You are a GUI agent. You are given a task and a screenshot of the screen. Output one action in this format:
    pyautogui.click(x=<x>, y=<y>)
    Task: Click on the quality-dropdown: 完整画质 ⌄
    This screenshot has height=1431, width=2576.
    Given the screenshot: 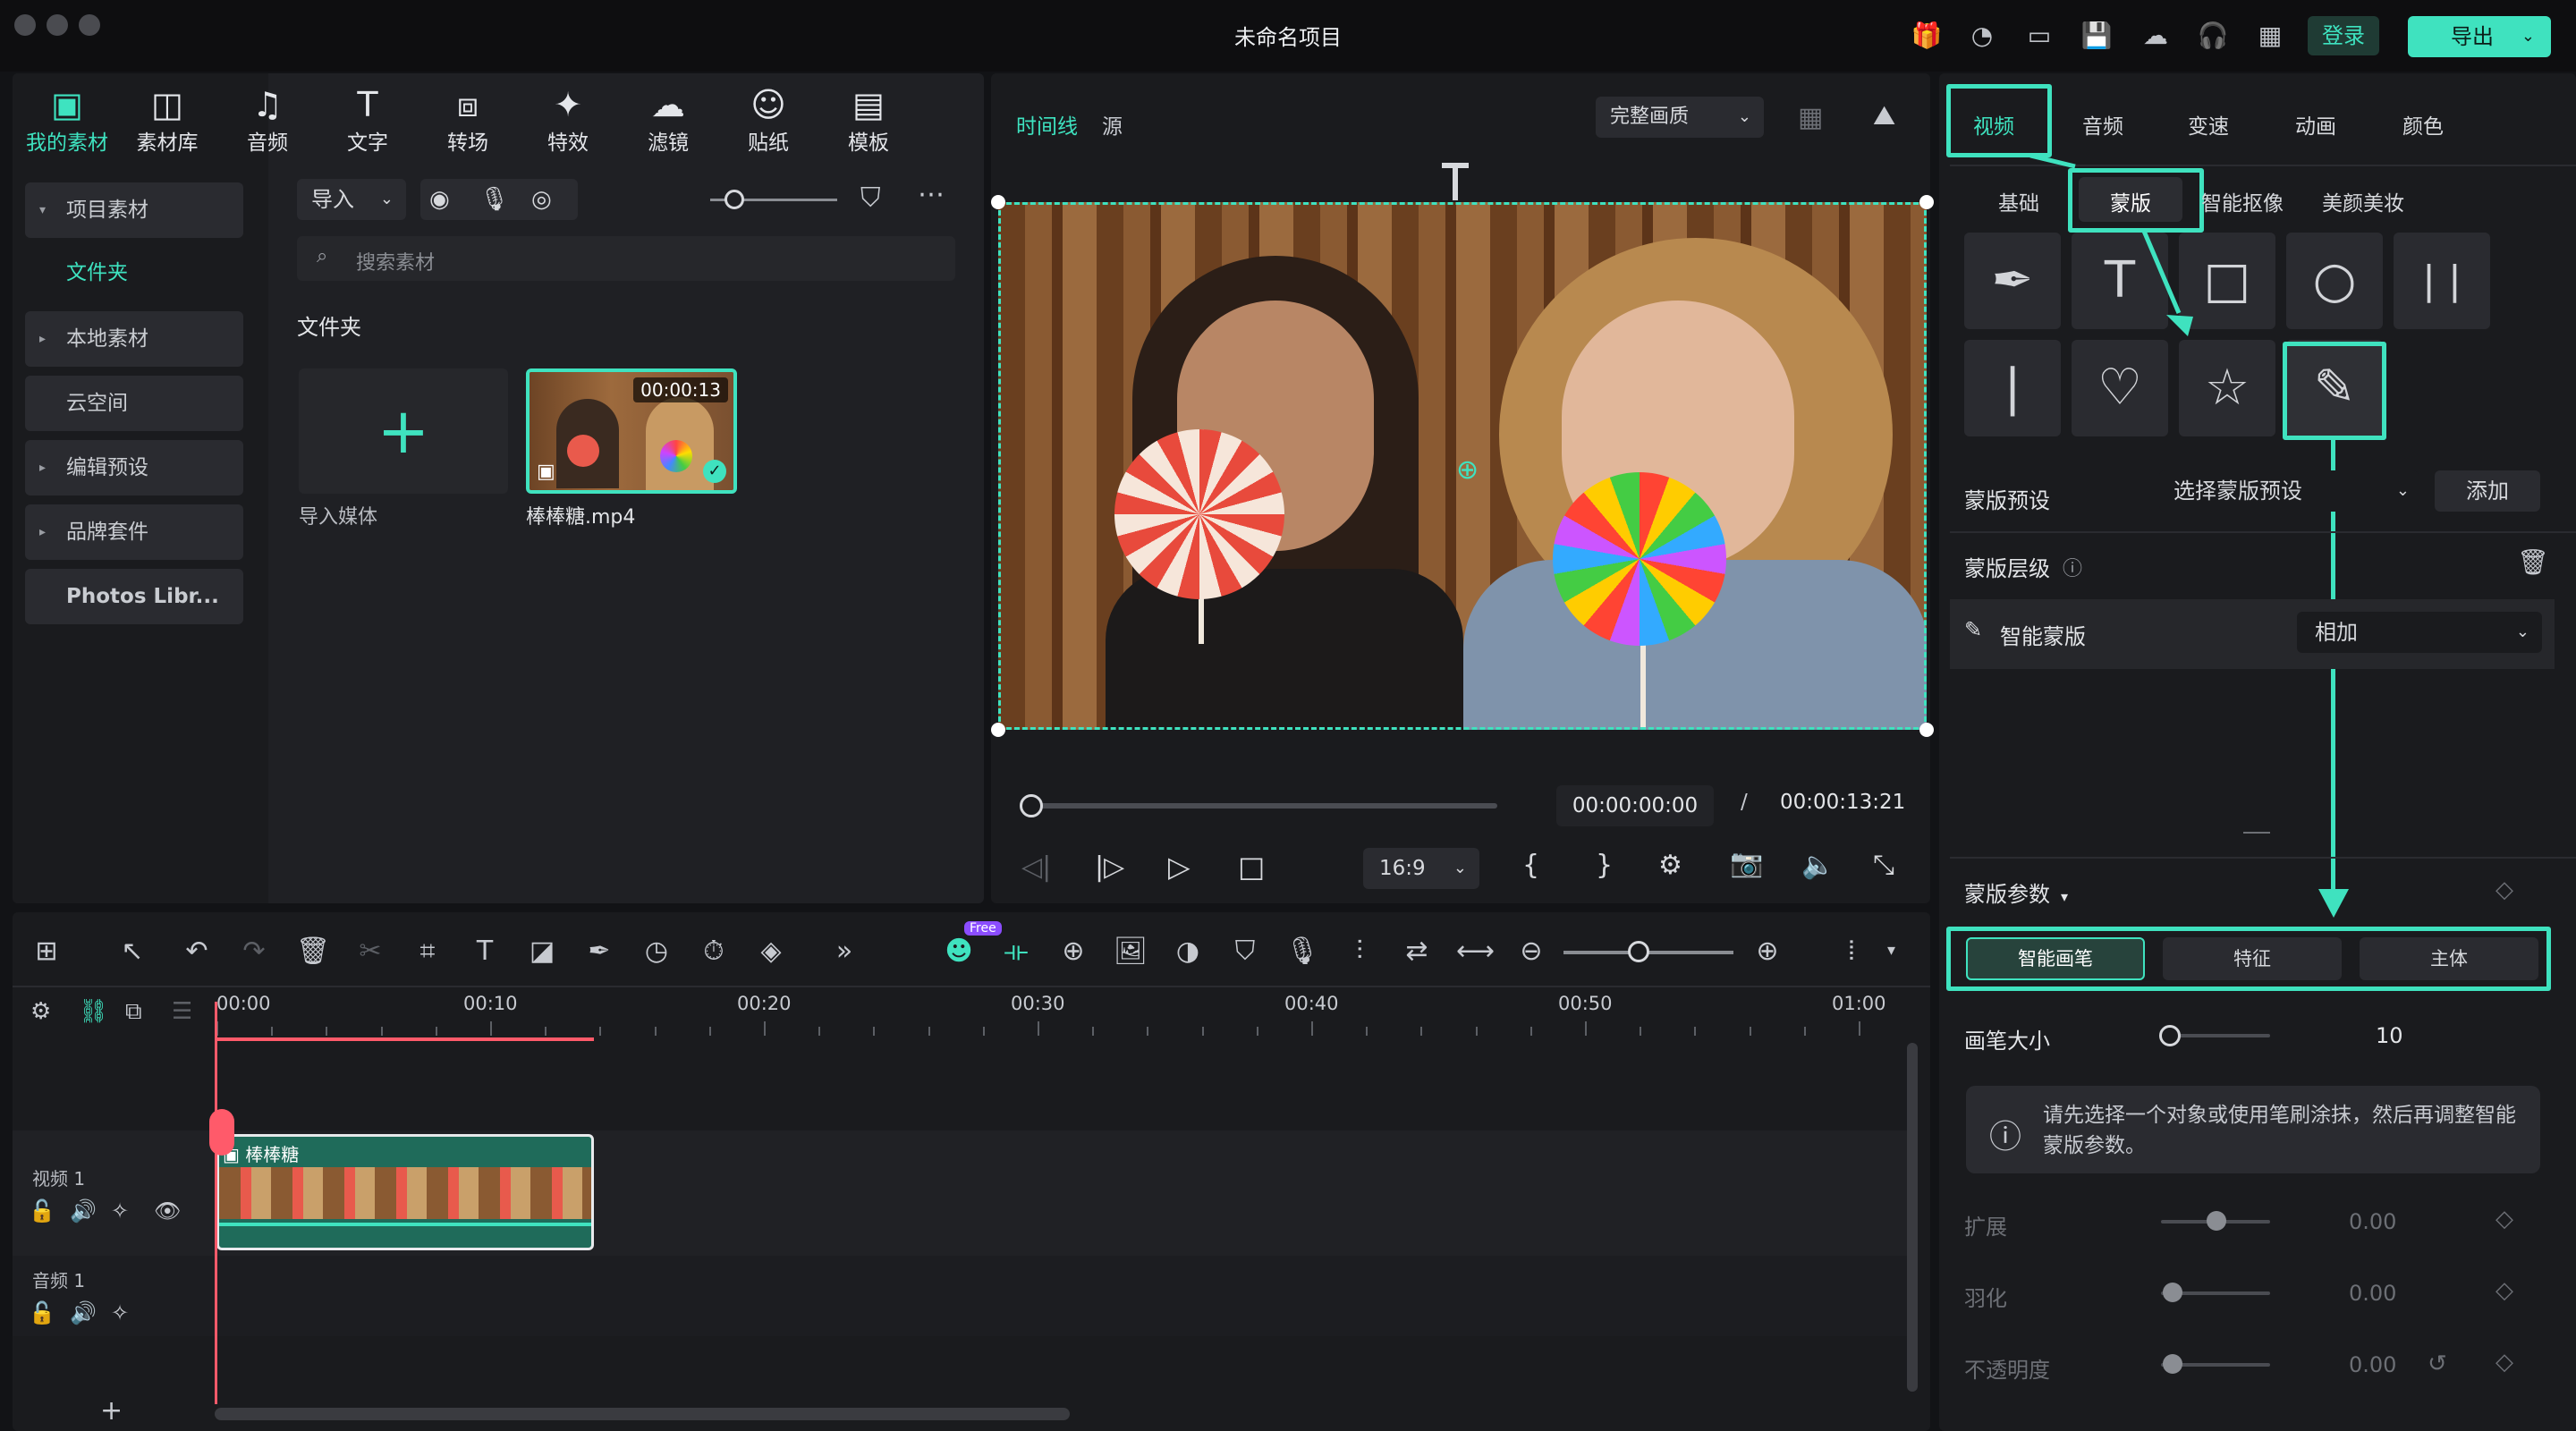 What is the action you would take?
    pyautogui.click(x=1680, y=117)
    